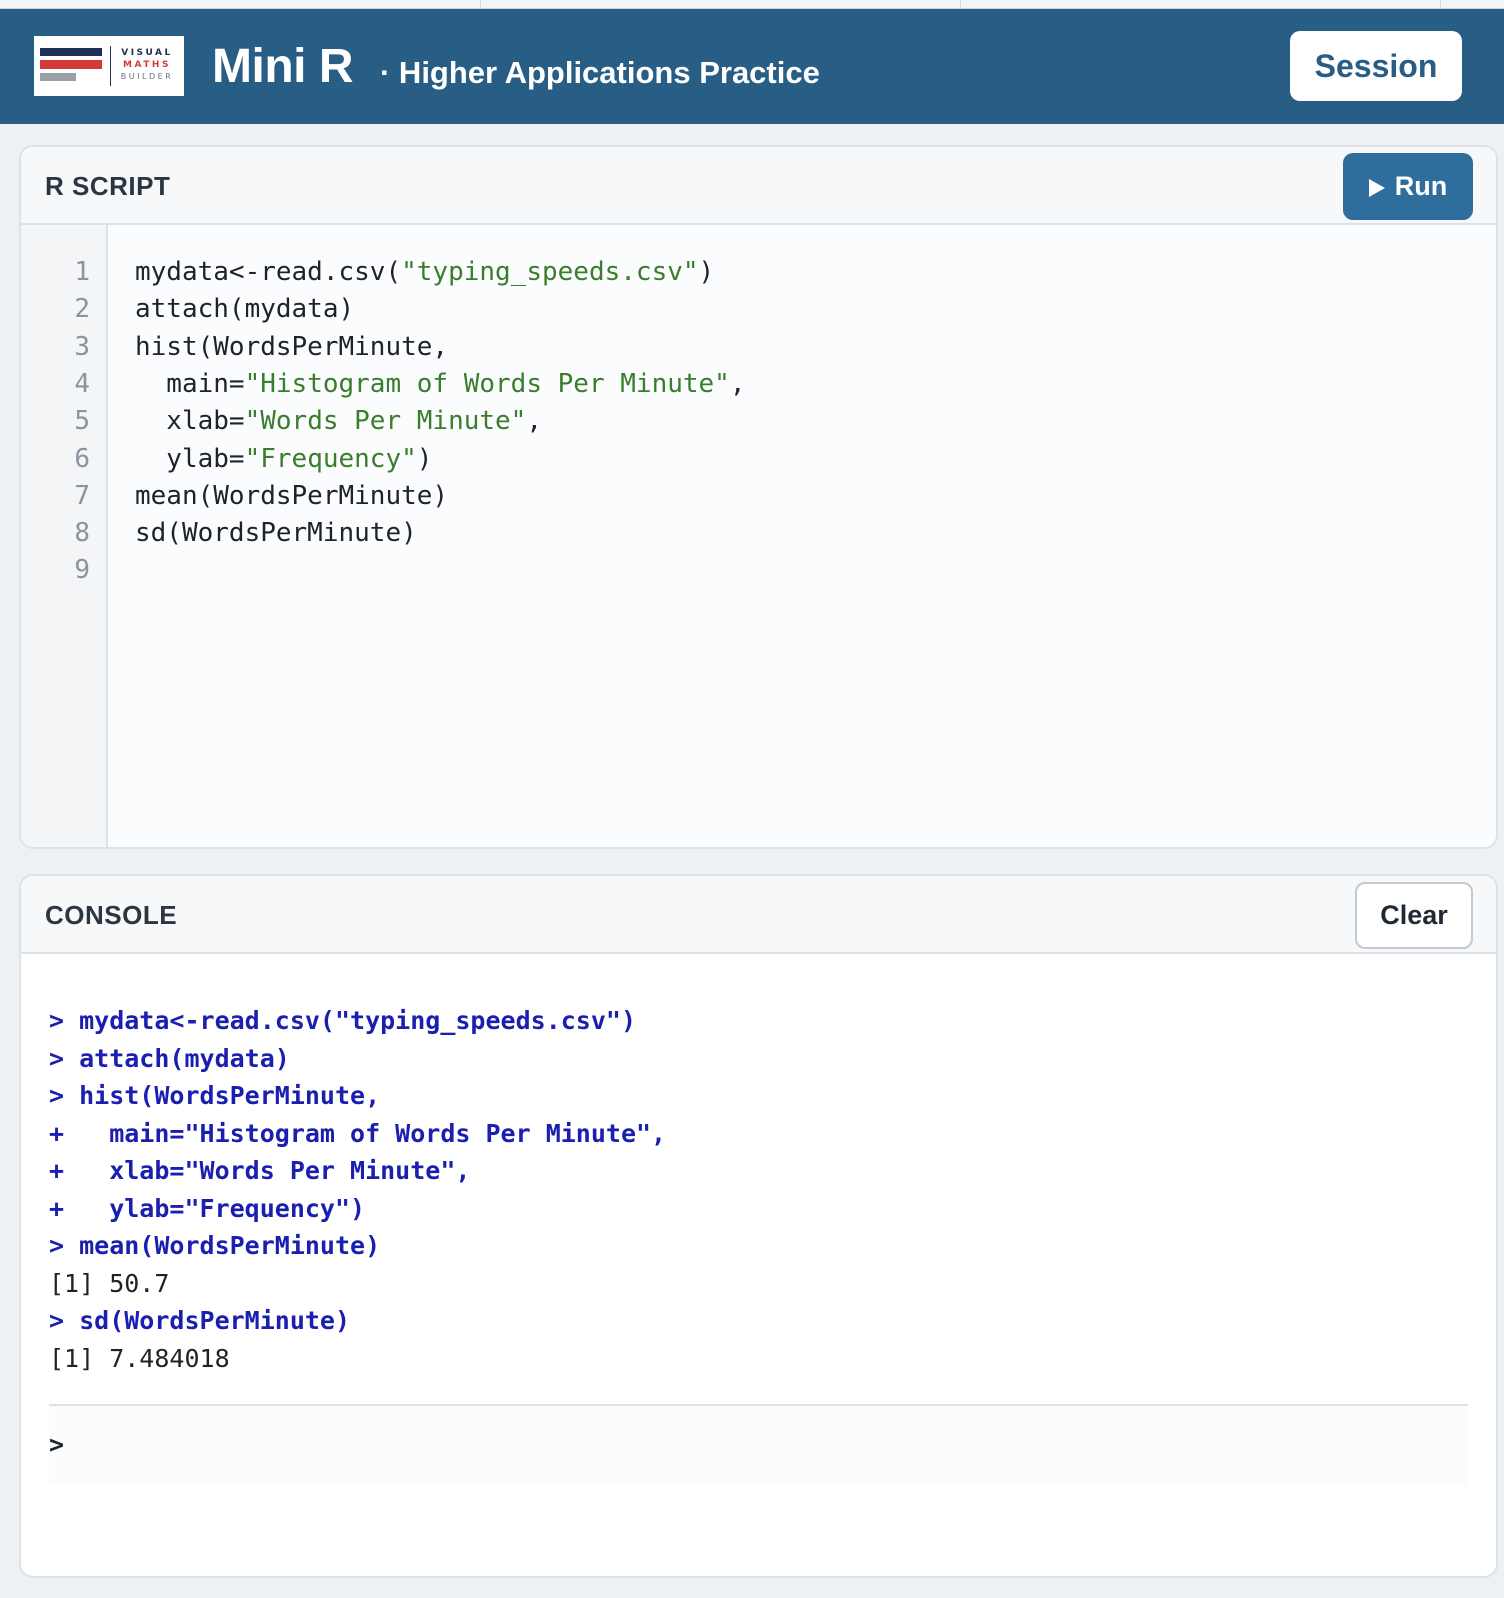  I want to click on code-token: hist(WordsPerMinute,, so click(292, 346).